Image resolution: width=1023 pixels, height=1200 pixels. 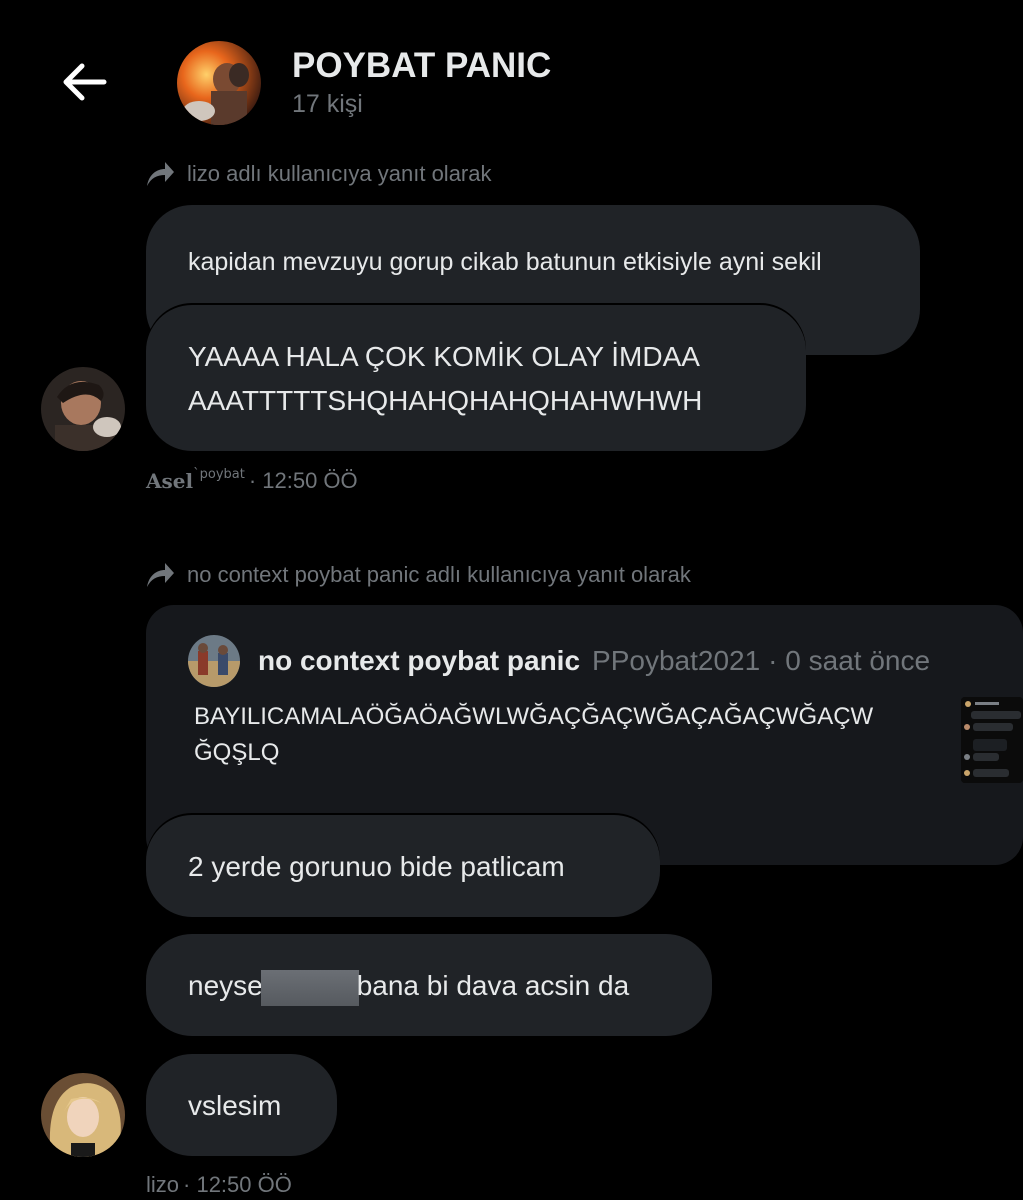 I want to click on group-avatar, so click(x=219, y=83).